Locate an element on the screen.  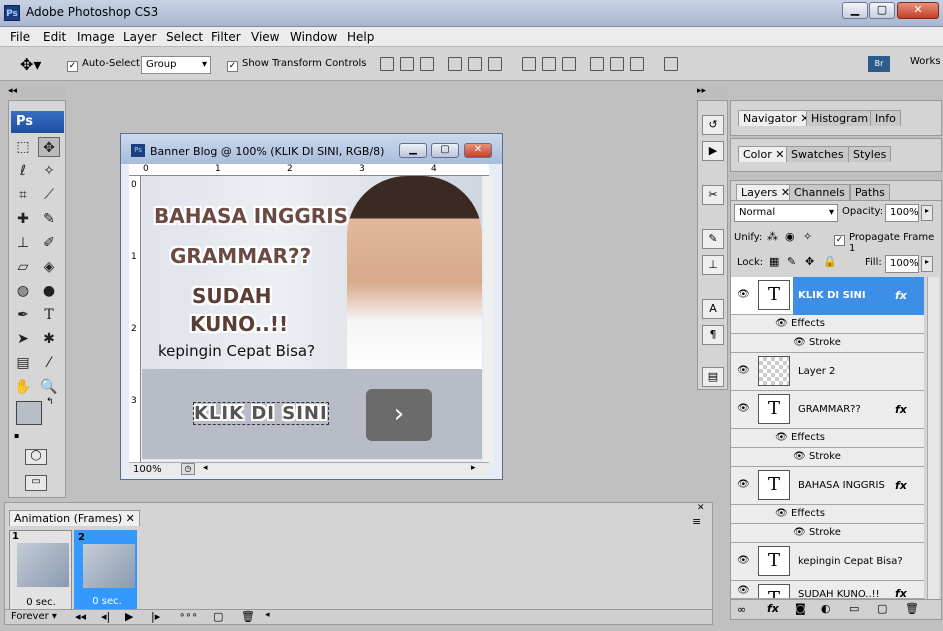
layer-comps-icon: ▤ is located at coordinates (713, 377).